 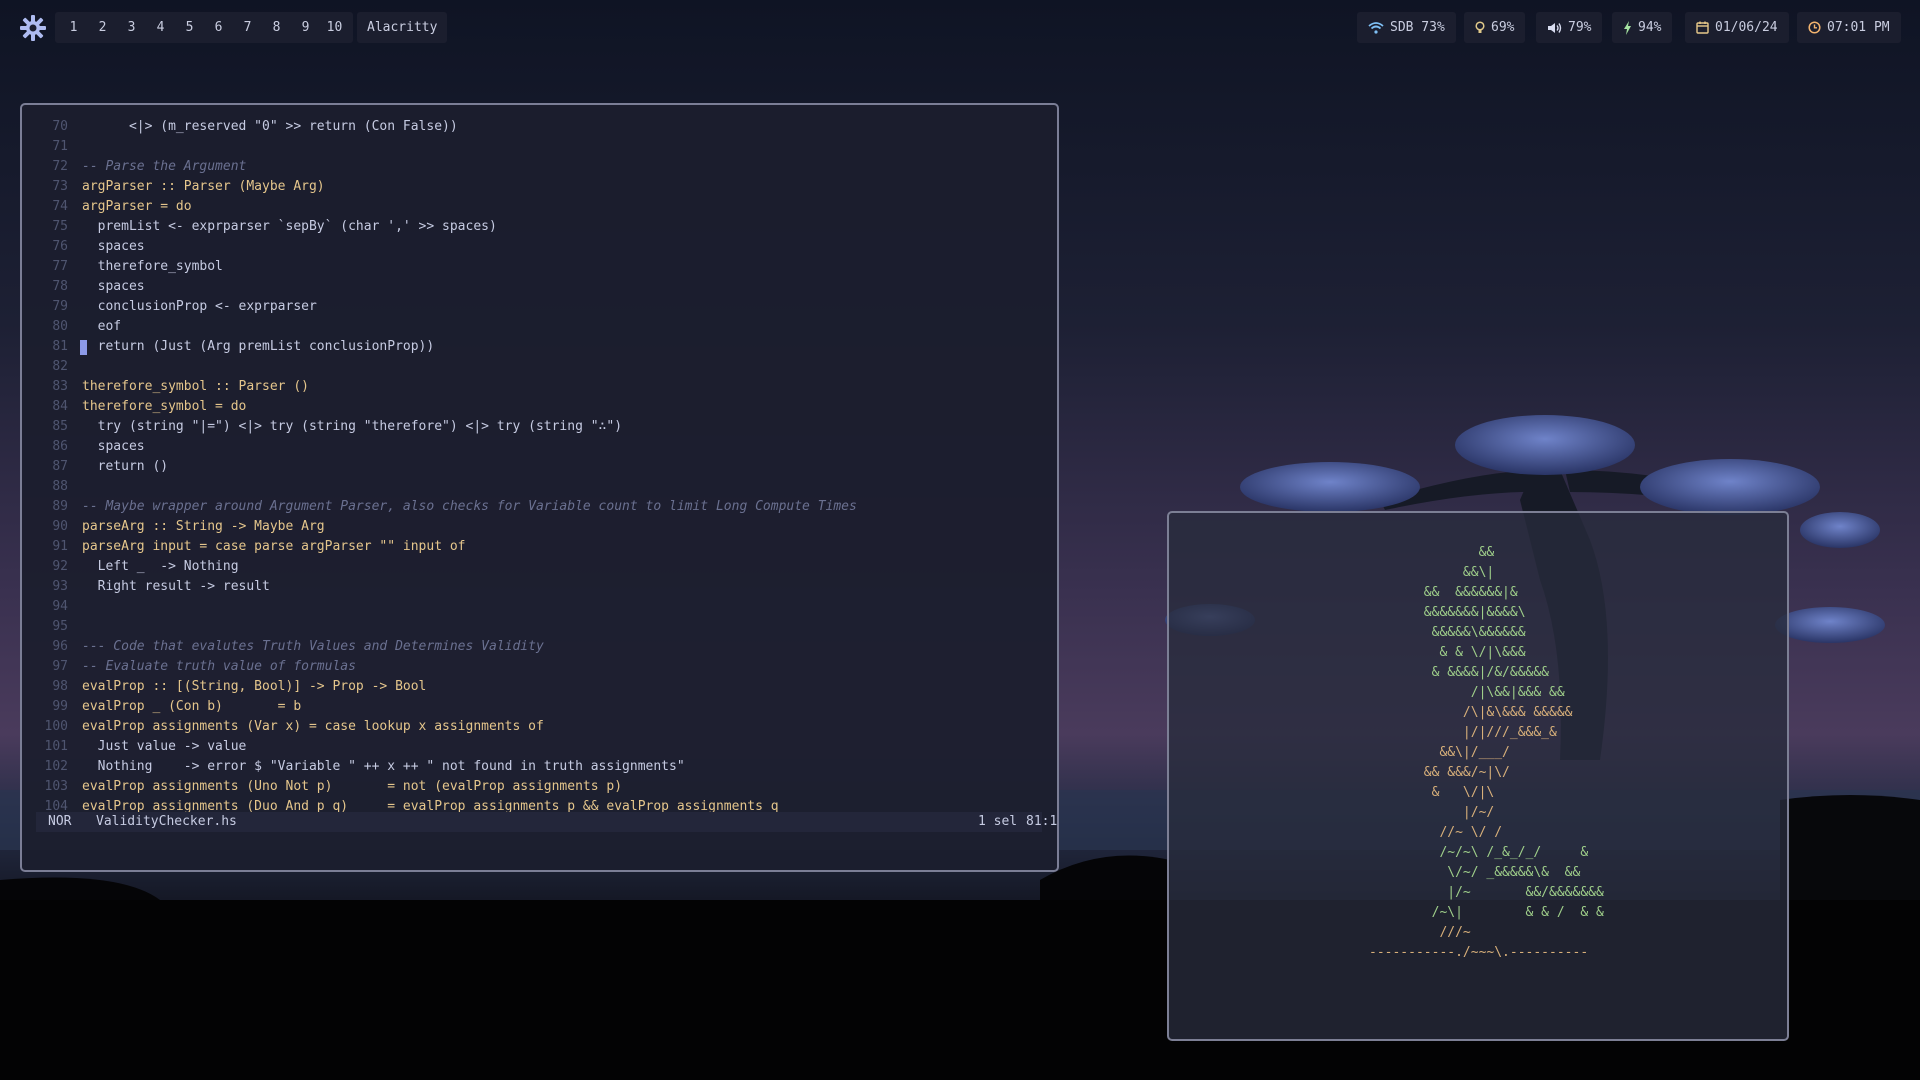 I want to click on line-text: argParser = do, so click(x=137, y=206).